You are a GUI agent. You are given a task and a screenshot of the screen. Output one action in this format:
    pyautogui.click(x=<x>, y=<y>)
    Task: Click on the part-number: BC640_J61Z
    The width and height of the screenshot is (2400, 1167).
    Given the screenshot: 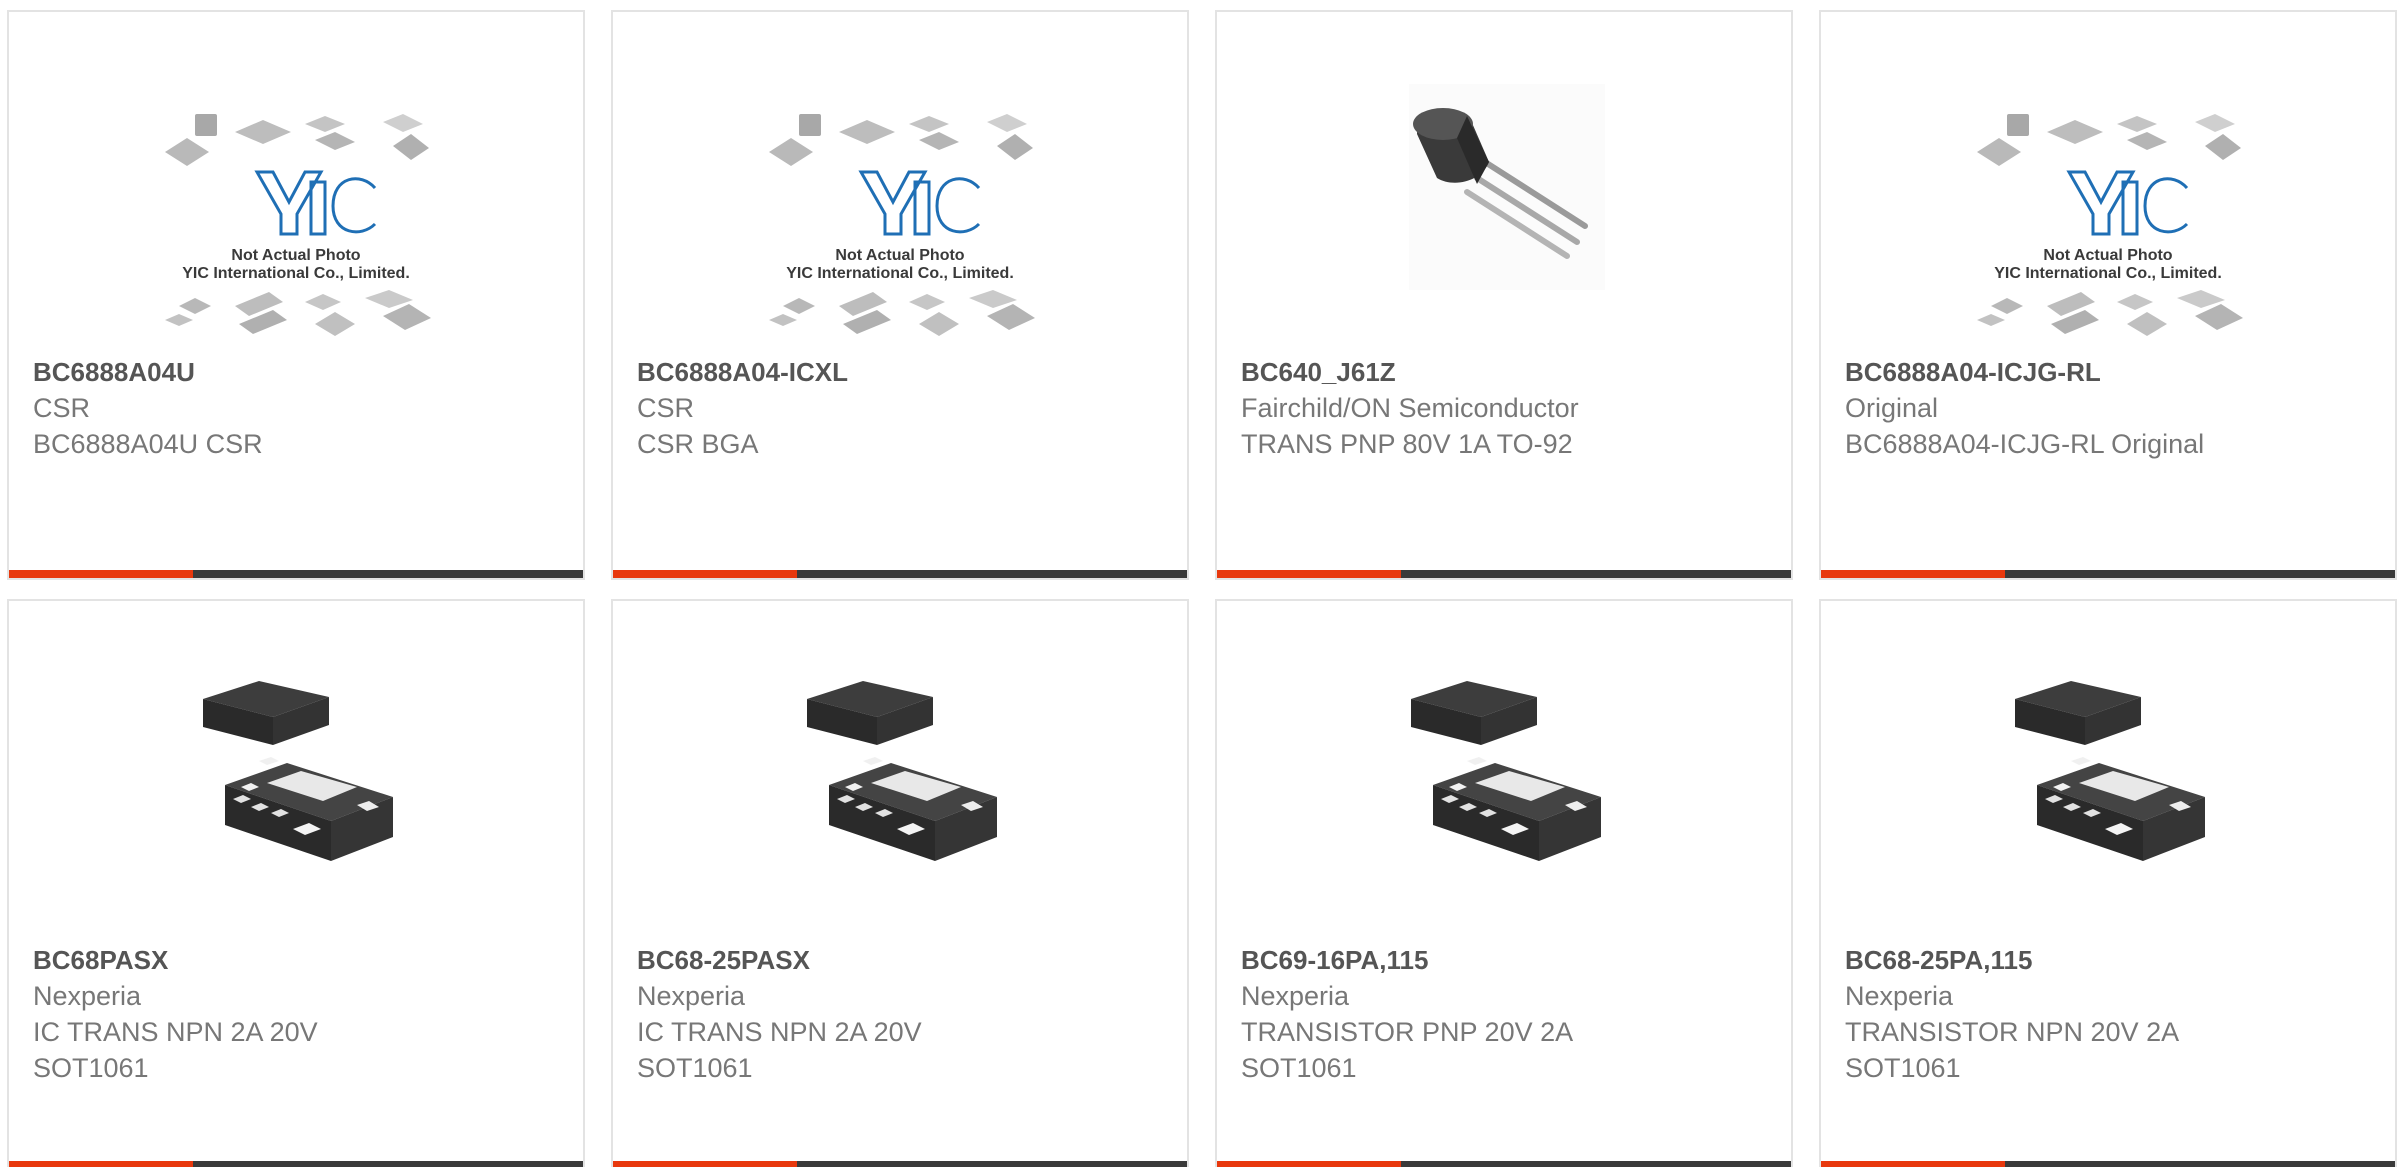 What is the action you would take?
    pyautogui.click(x=1510, y=372)
    